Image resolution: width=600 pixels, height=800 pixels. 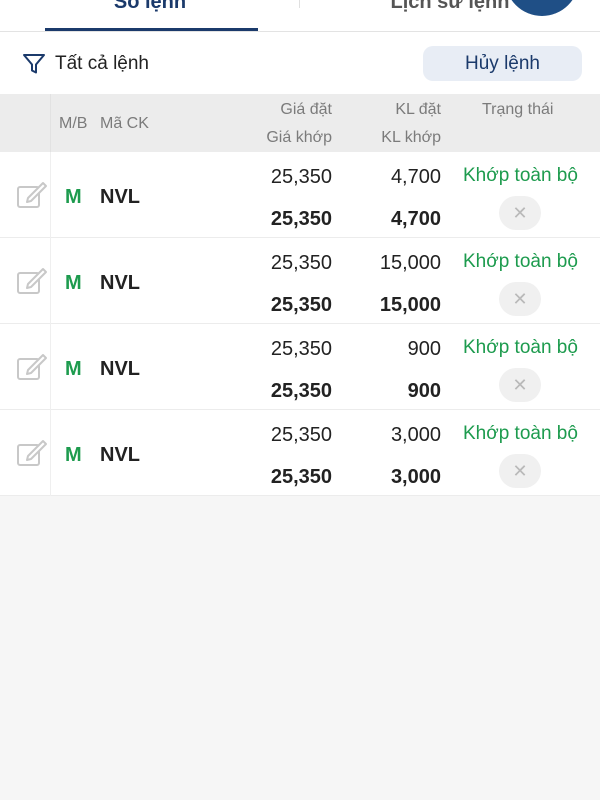 What do you see at coordinates (424, 349) in the screenshot?
I see `order-volume: 900` at bounding box center [424, 349].